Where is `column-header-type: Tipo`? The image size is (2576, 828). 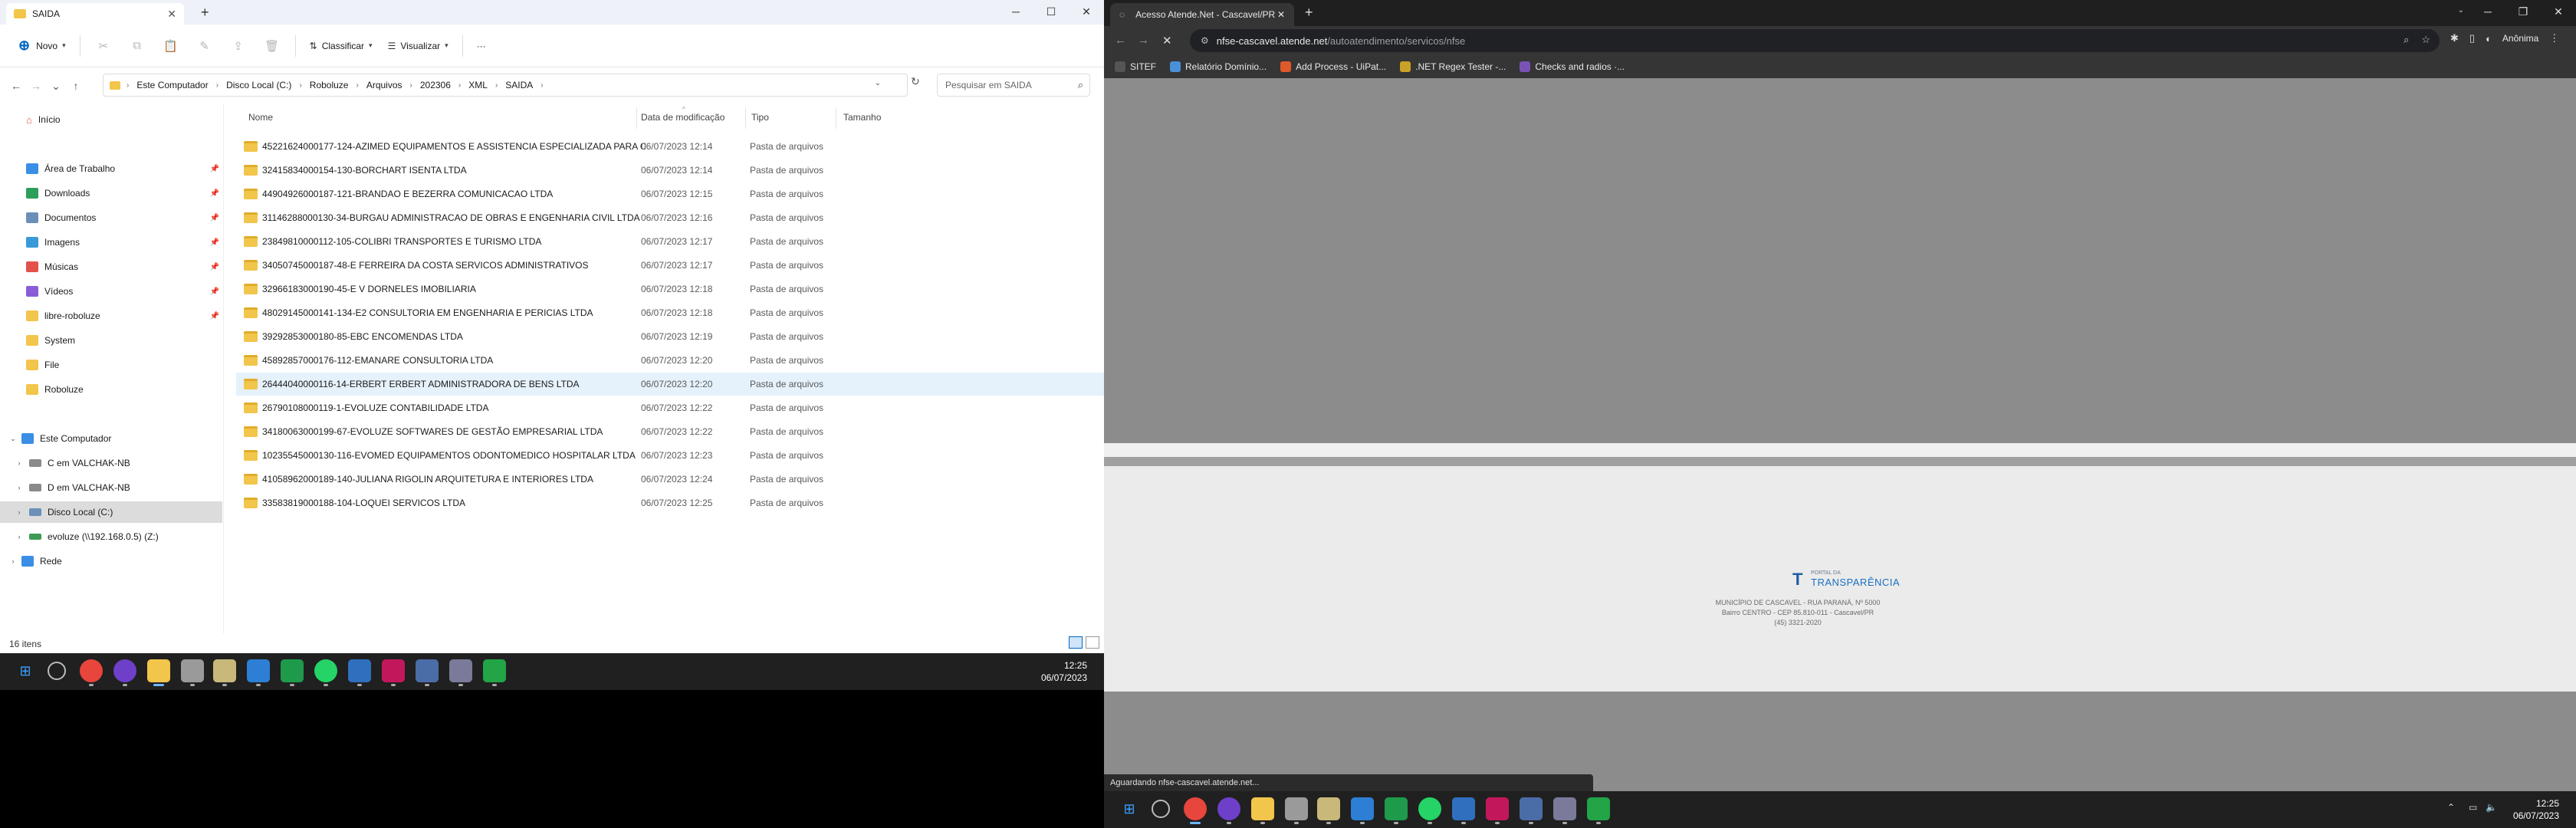
column-header-type: Tipo is located at coordinates (760, 118).